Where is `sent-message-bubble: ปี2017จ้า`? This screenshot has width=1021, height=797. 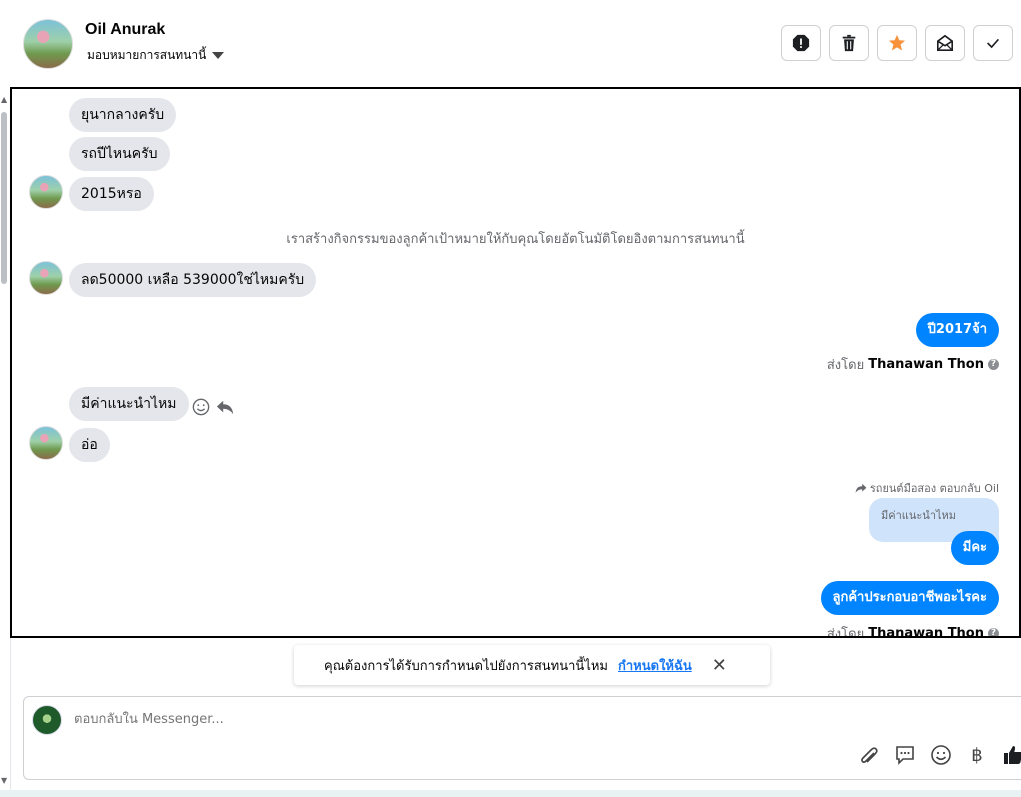
sent-message-bubble: ปี2017จ้า is located at coordinates (957, 330).